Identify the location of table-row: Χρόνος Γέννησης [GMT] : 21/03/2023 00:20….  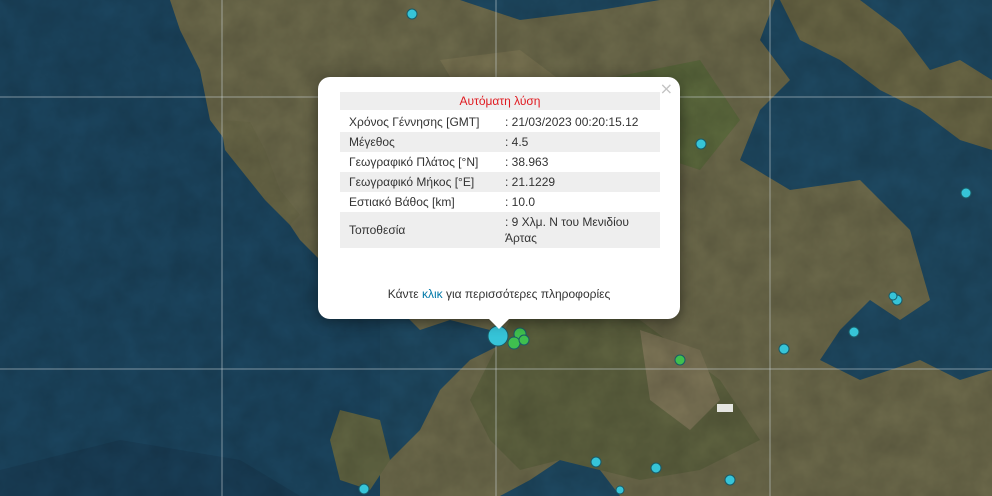
(500, 122).